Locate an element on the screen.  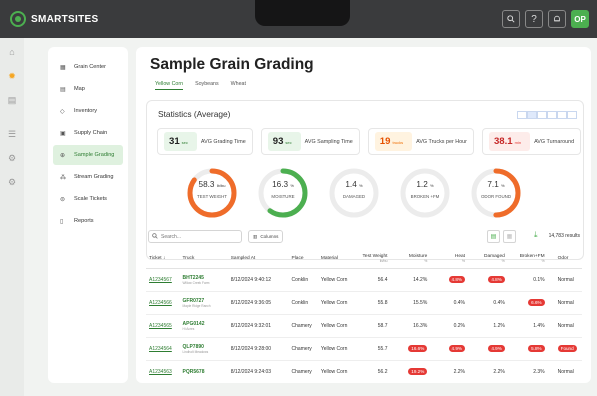
donut-value: 58.3 lb/bu is located at coordinates (212, 184).